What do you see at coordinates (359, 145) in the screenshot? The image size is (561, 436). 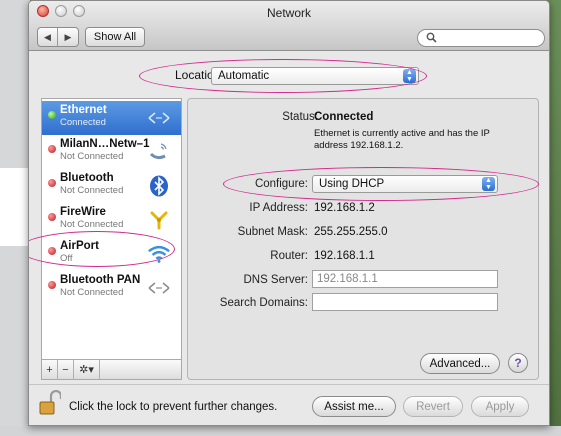 I see `status-description-line2: address 192.168.1.2.` at bounding box center [359, 145].